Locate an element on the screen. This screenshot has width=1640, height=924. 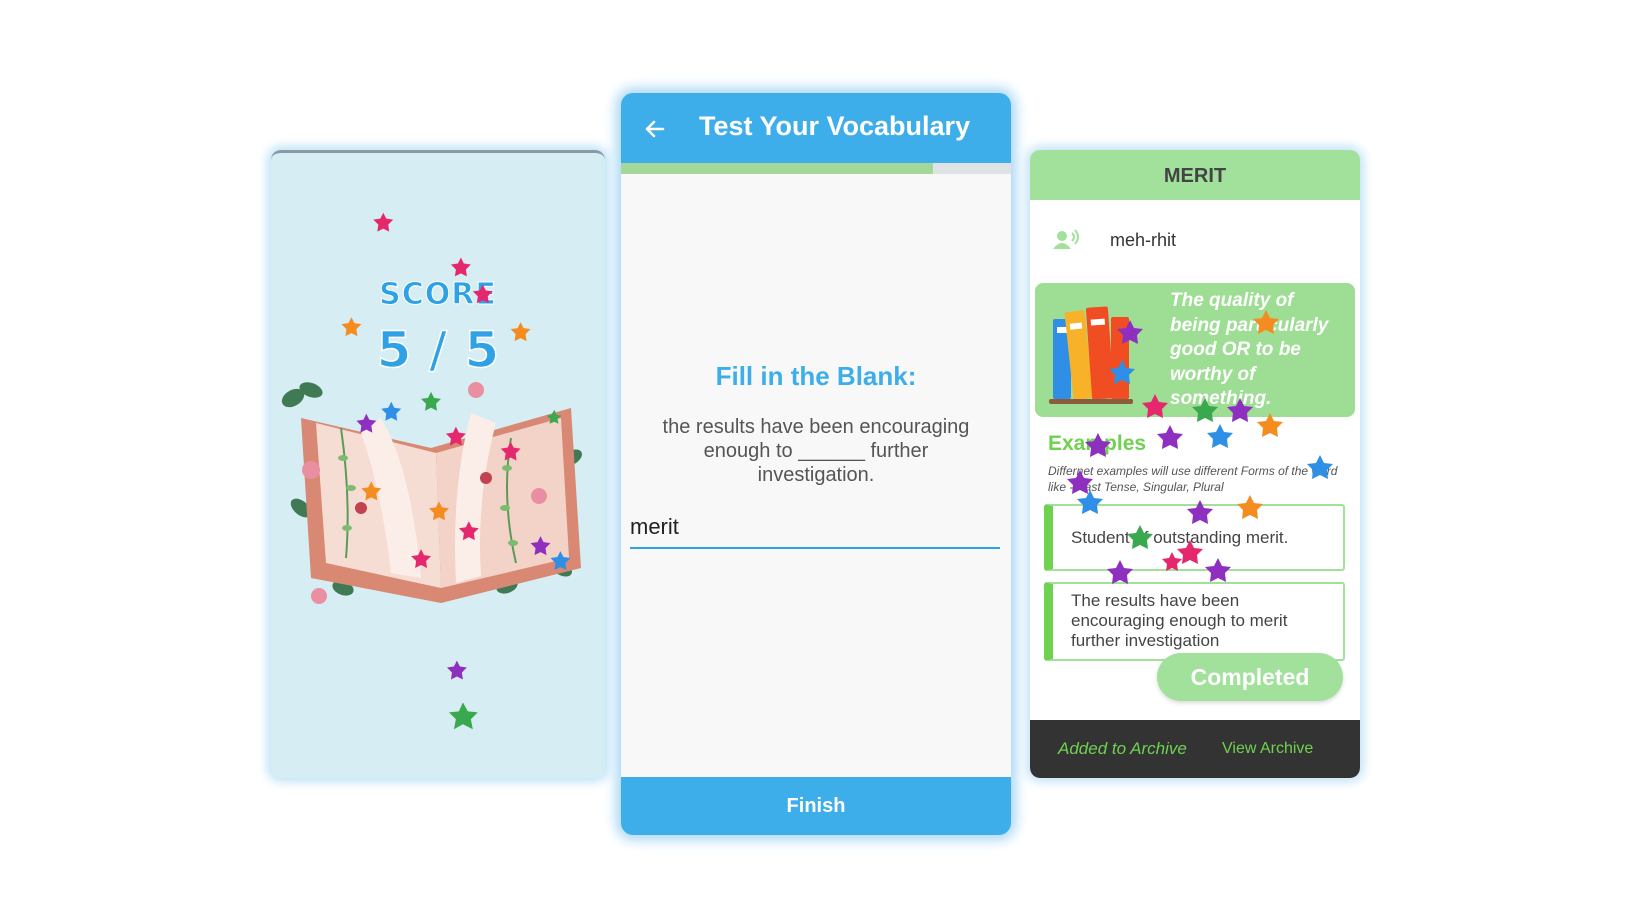
question-type-heading: Fill in the Blank: is located at coordinates (816, 376).